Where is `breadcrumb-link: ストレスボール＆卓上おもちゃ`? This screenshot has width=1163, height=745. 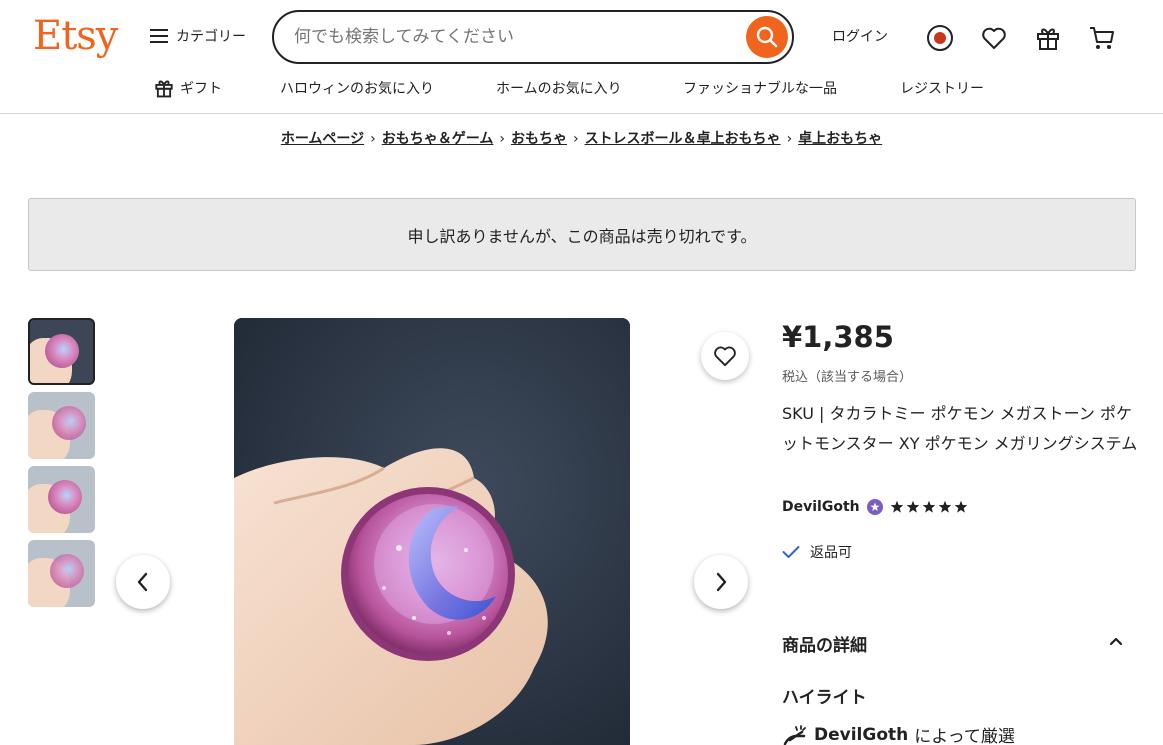
breadcrumb-link: ストレスボール＆卓上おもちゃ is located at coordinates (683, 139).